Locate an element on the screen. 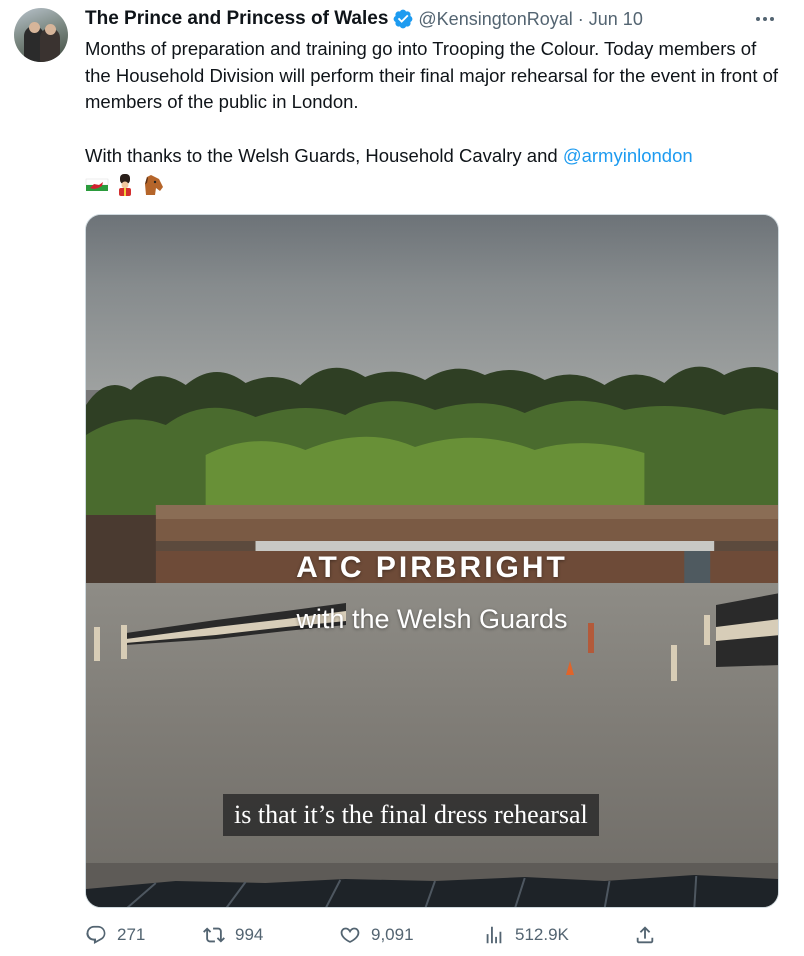 The width and height of the screenshot is (804, 956). retweet-button: 994 is located at coordinates (233, 935).